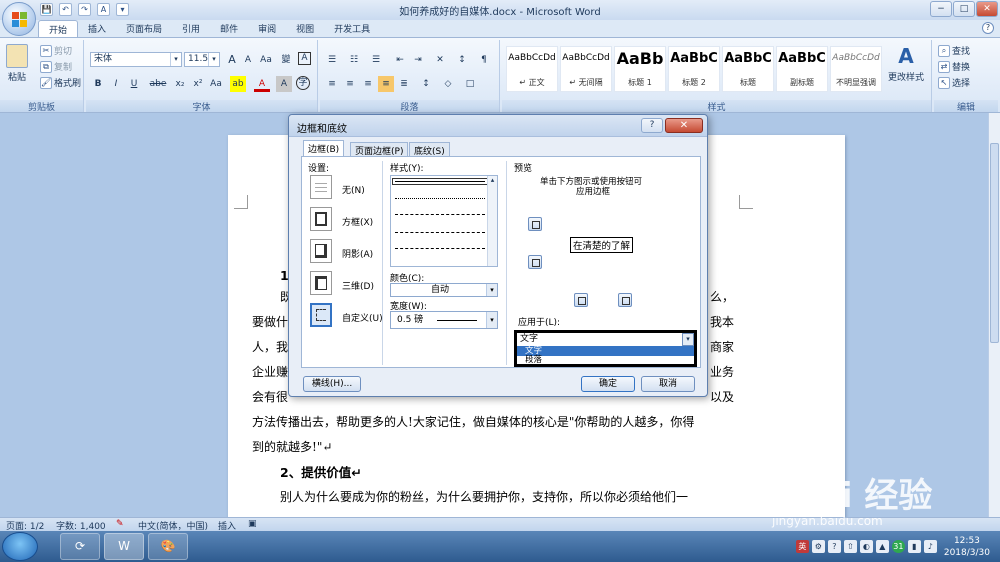 This screenshot has width=1000, height=562. What do you see at coordinates (429, 149) in the screenshot?
I see `tab-shading: 底纹(S)` at bounding box center [429, 149].